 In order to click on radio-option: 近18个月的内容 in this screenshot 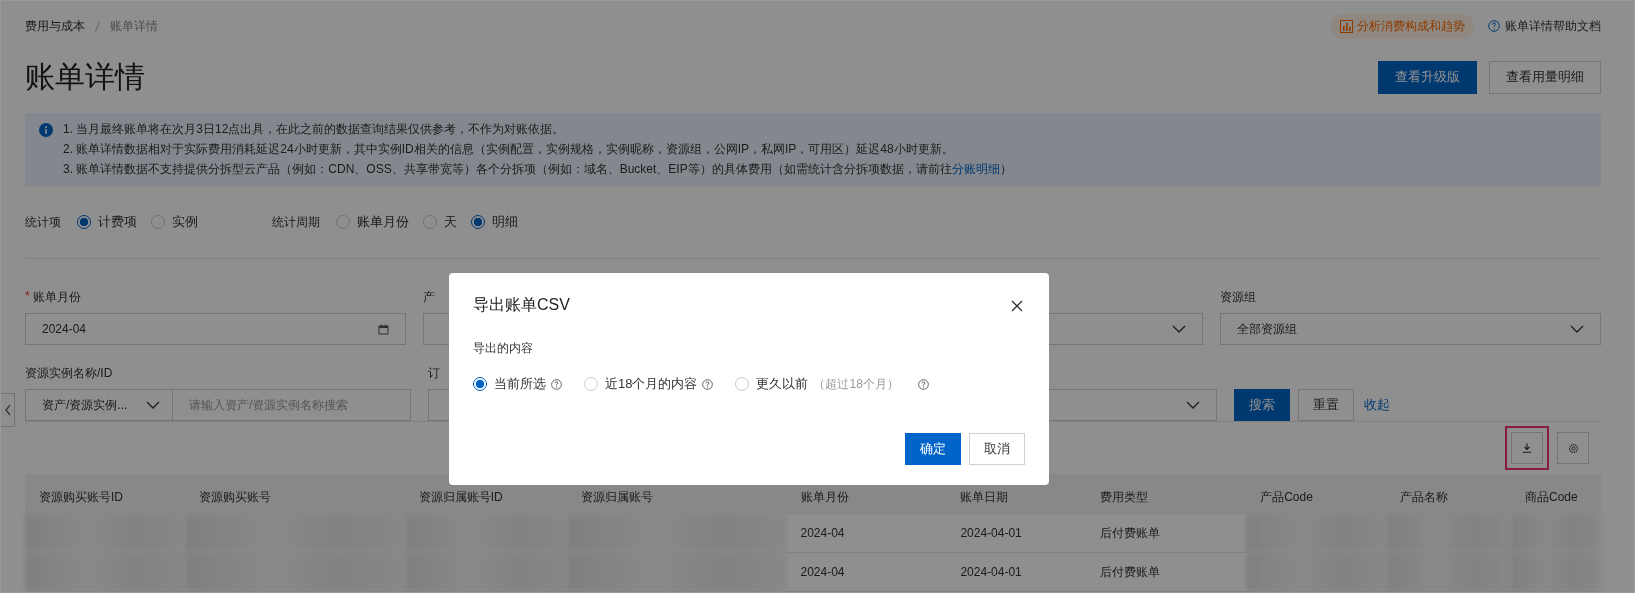, I will do `click(641, 384)`.